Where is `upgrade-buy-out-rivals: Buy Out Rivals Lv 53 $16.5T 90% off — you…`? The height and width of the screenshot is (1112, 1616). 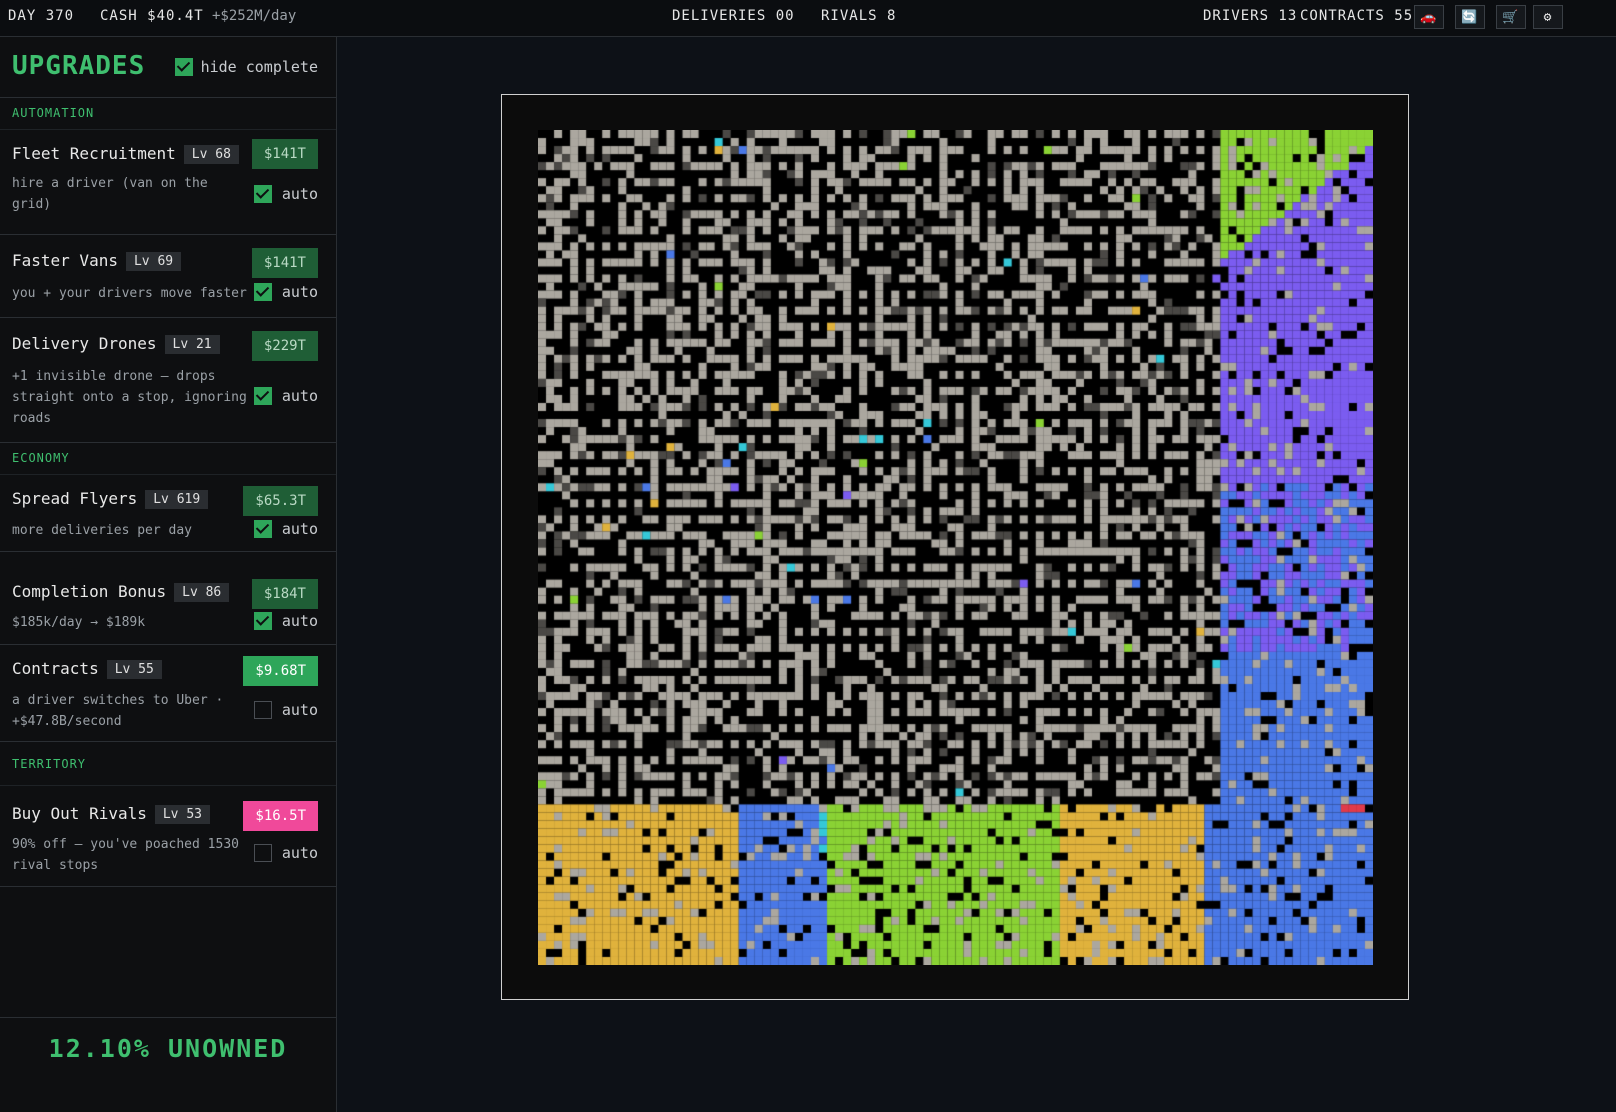 upgrade-buy-out-rivals: Buy Out Rivals Lv 53 $16.5T 90% off — you… is located at coordinates (168, 836).